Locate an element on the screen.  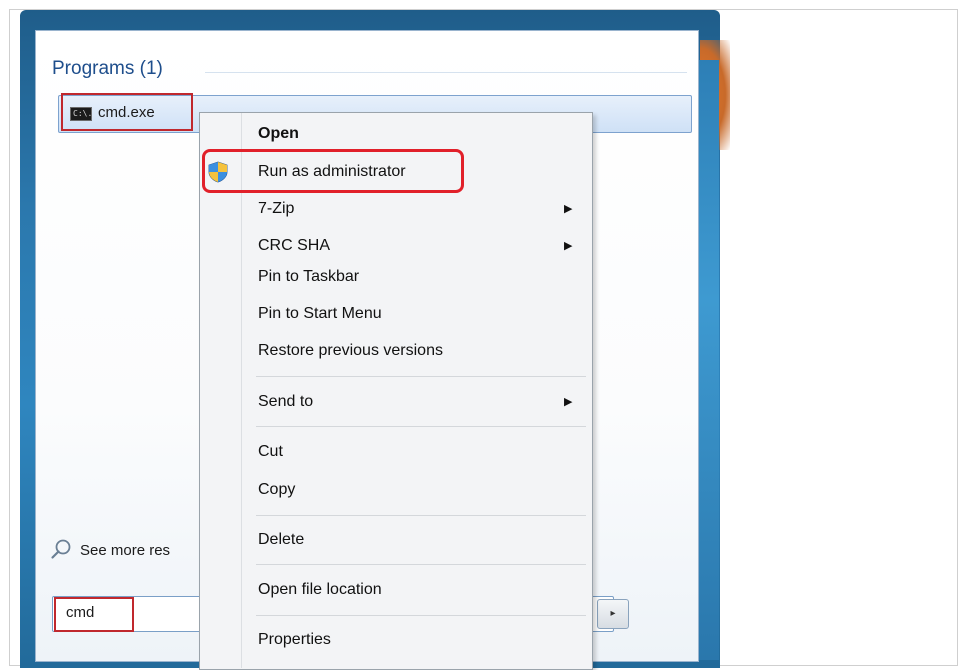
menu-item-label: Pin to Taskbar is located at coordinates (309, 276).